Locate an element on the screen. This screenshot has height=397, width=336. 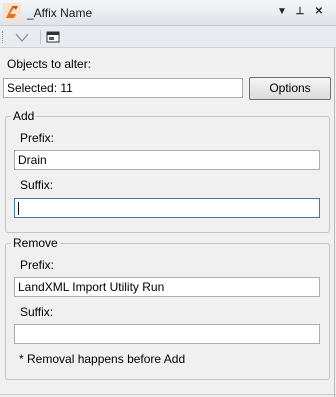
add-prefix-label: Prefix: is located at coordinates (37, 138).